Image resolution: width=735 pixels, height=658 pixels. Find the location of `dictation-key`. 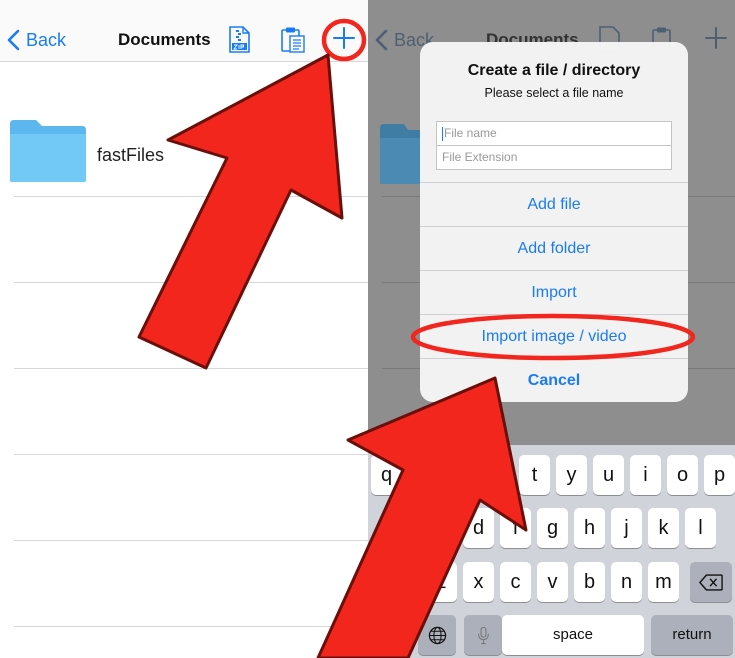

dictation-key is located at coordinates (483, 635).